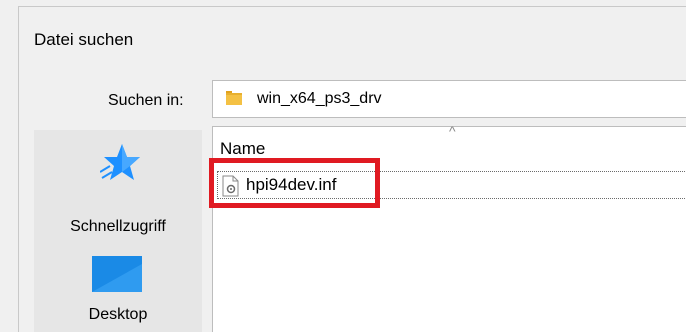 The height and width of the screenshot is (332, 686). I want to click on look-in-label: Suchen in:, so click(146, 100).